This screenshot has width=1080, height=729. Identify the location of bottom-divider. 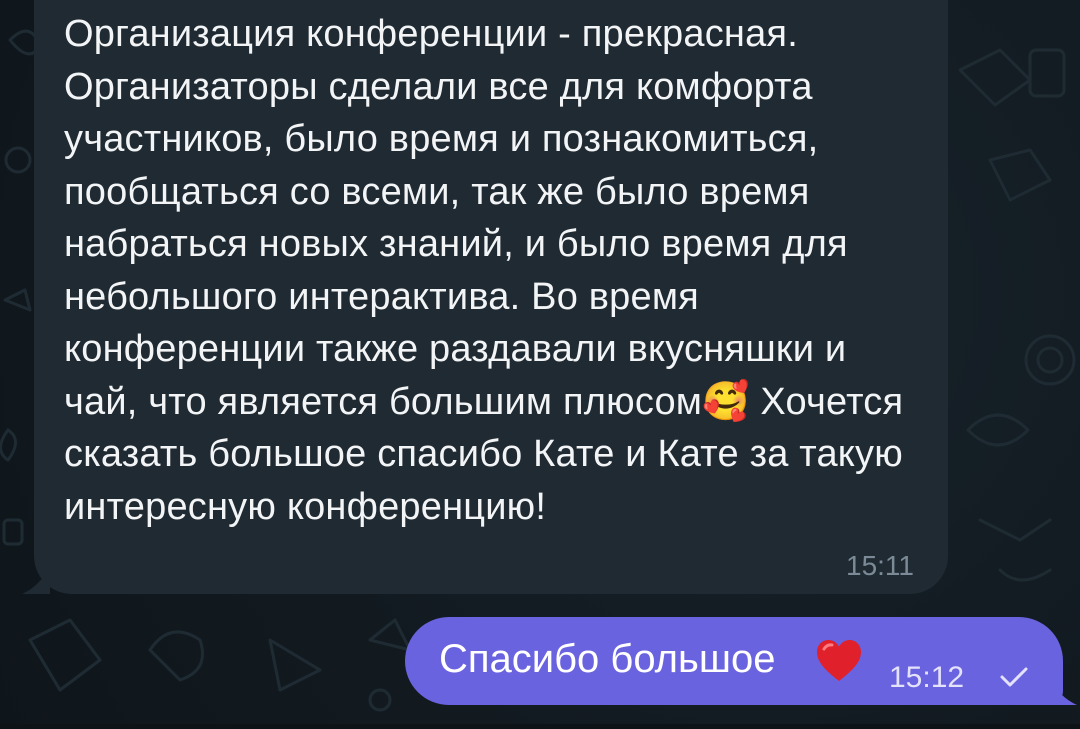
(540, 726).